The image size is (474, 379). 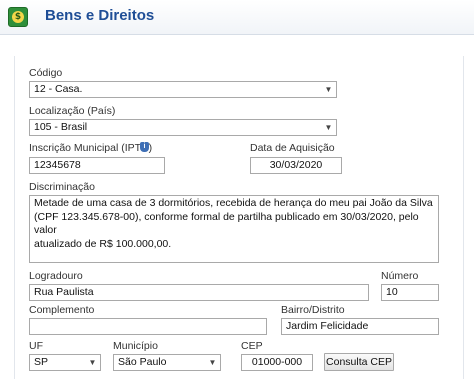 I want to click on localizacao-value: 105 - Brasil, so click(x=61, y=127).